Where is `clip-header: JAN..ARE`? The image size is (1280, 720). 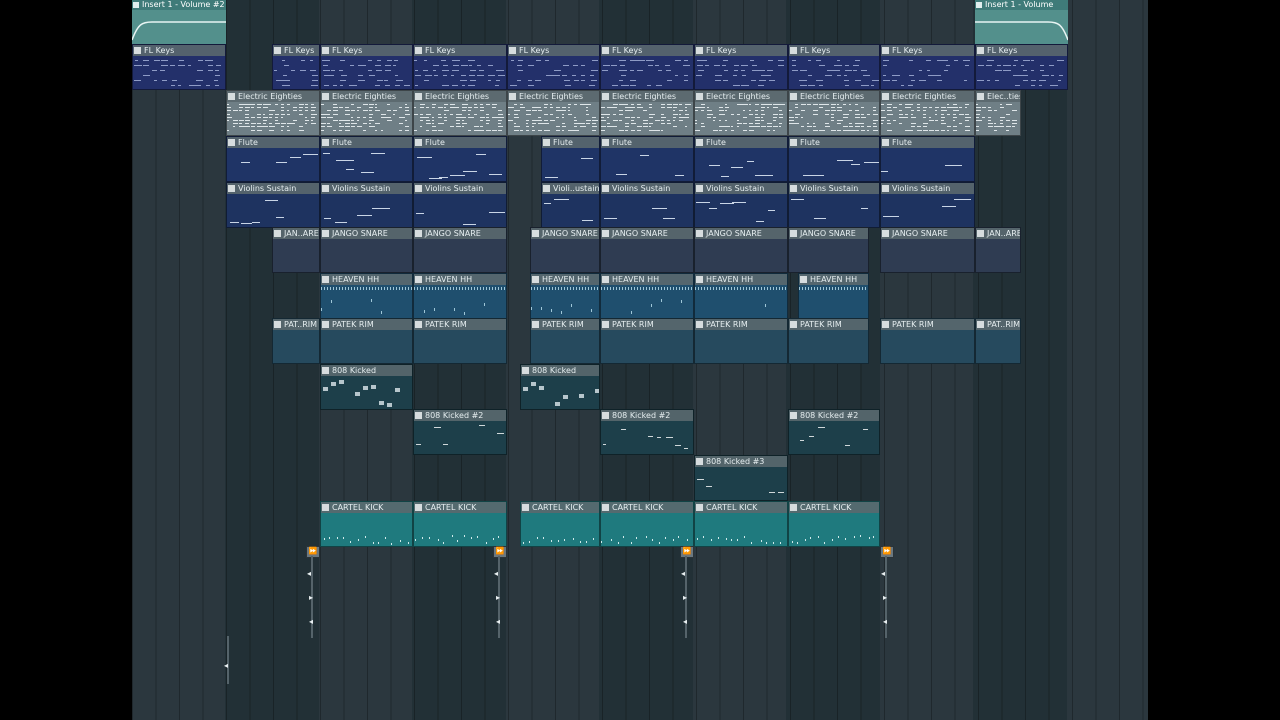 clip-header: JAN..ARE is located at coordinates (296, 233).